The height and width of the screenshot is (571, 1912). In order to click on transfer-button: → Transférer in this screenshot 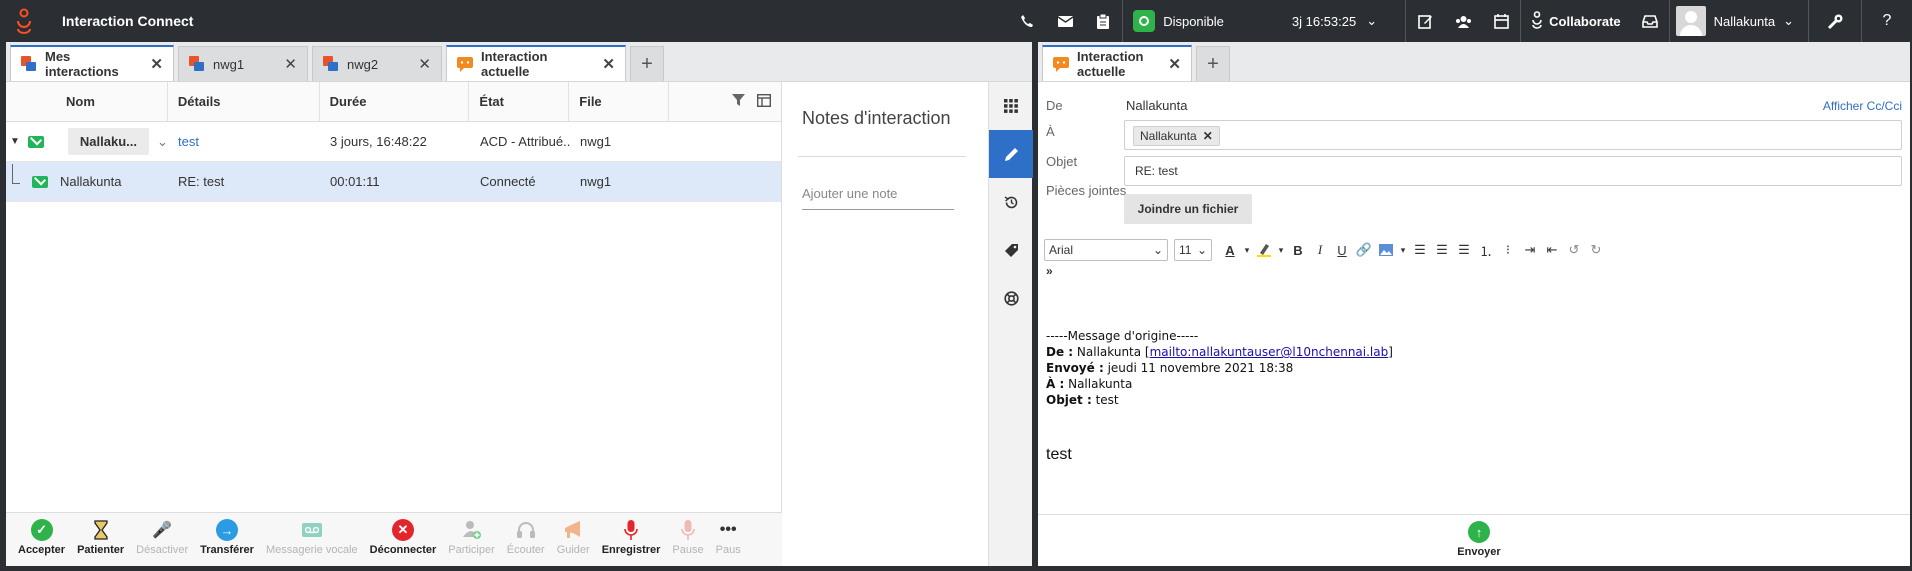, I will do `click(227, 539)`.